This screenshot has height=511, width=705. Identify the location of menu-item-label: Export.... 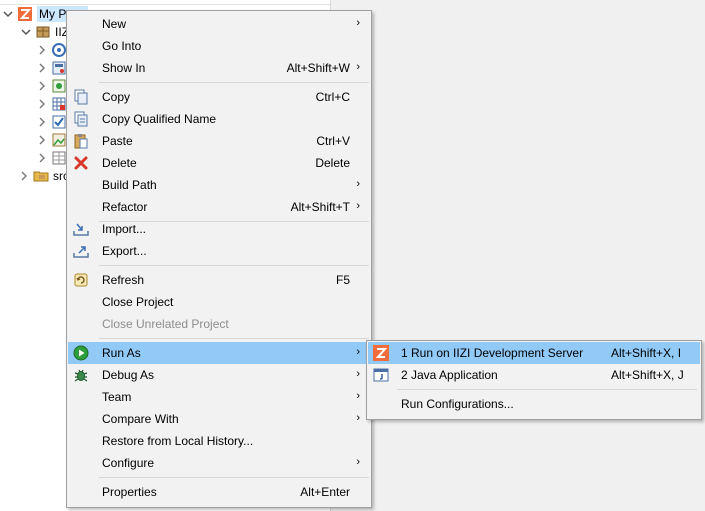
(124, 251).